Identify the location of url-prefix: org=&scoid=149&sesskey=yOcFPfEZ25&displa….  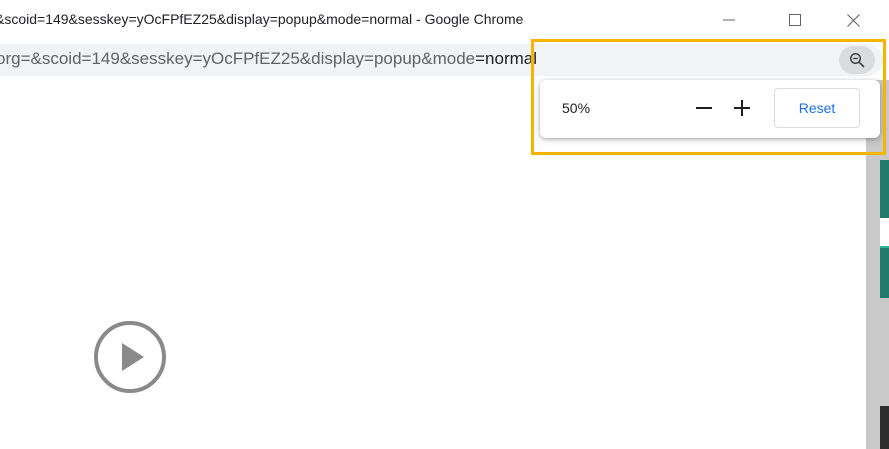
(238, 58).